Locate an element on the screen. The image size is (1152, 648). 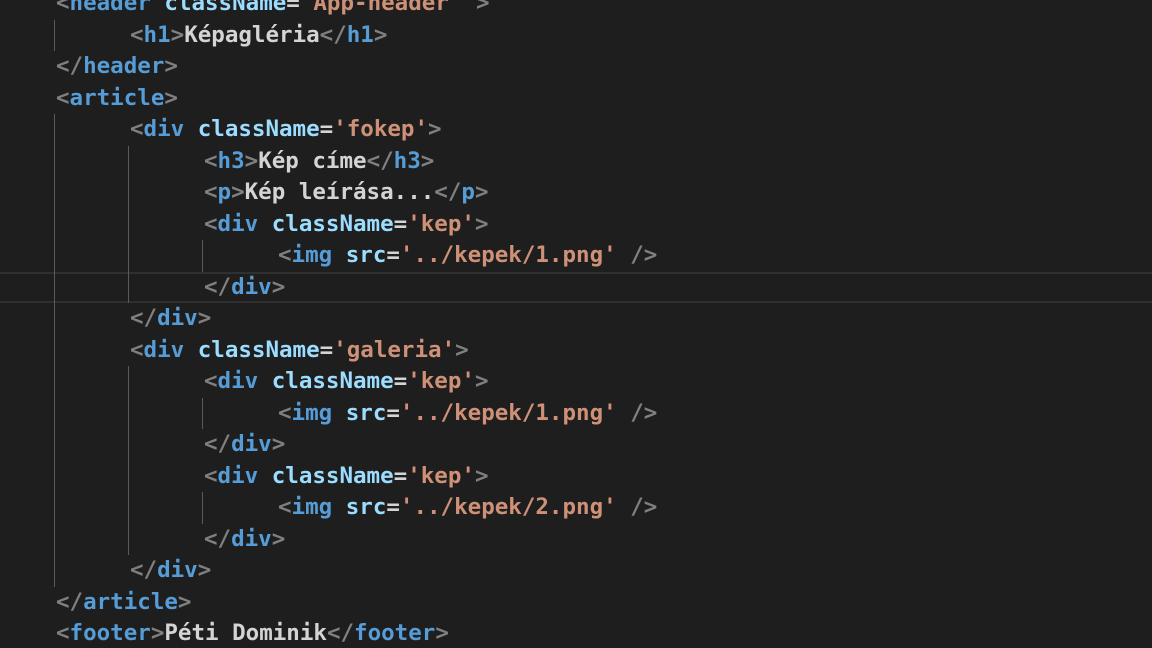
code-token: '../kepek/2.png' is located at coordinates (508, 507).